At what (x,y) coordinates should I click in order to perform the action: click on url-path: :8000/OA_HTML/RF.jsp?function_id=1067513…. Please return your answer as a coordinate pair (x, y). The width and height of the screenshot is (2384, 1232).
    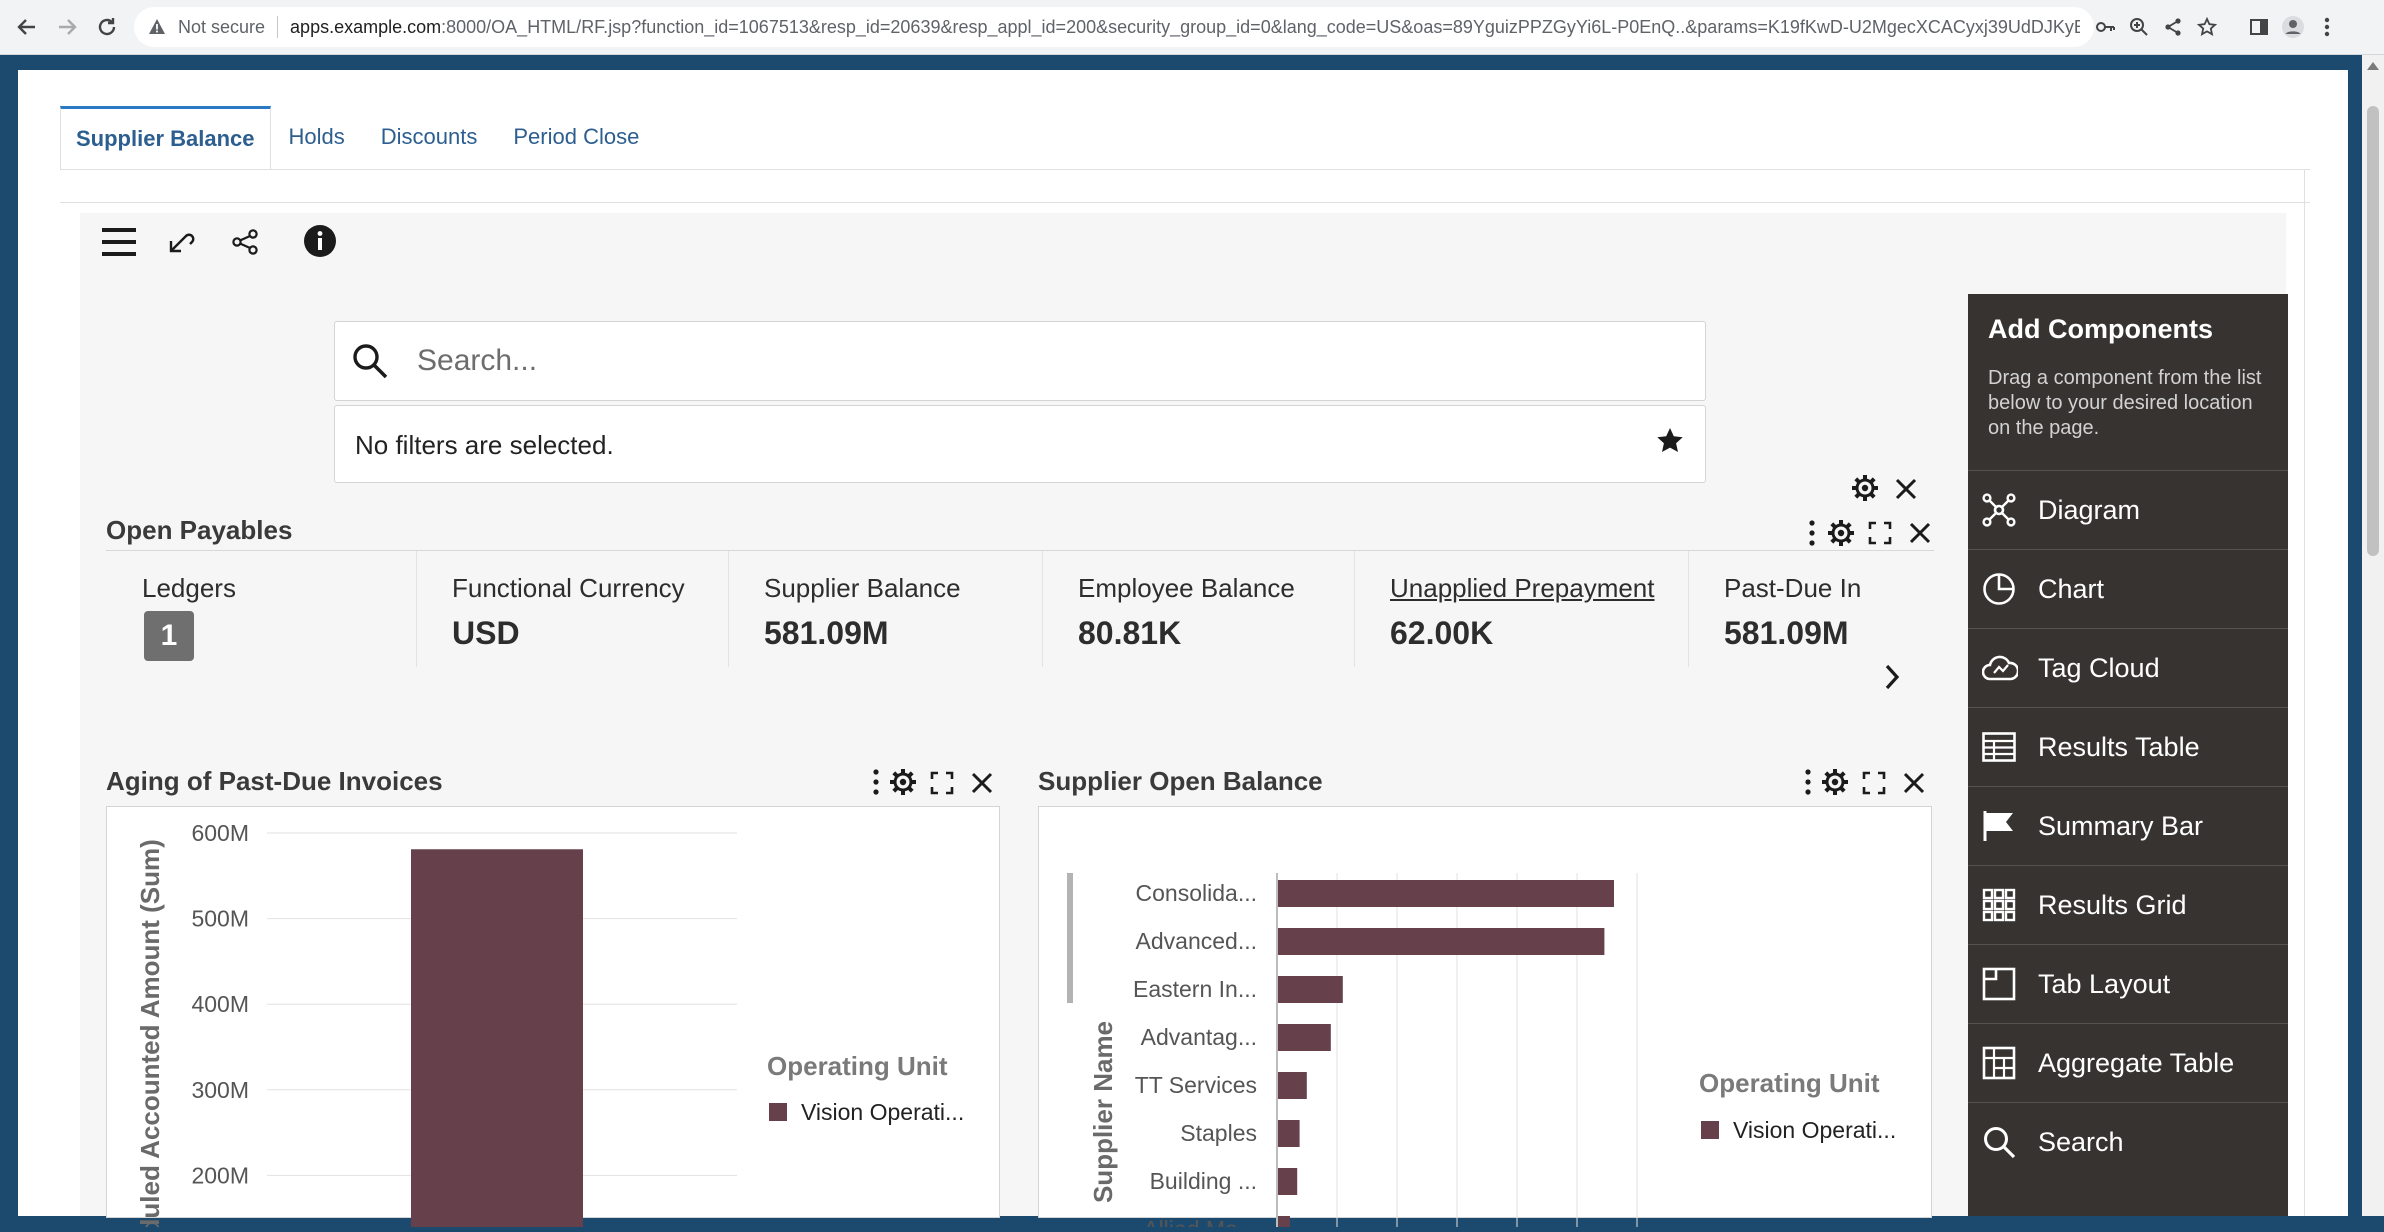
    Looking at the image, I should click on (1261, 26).